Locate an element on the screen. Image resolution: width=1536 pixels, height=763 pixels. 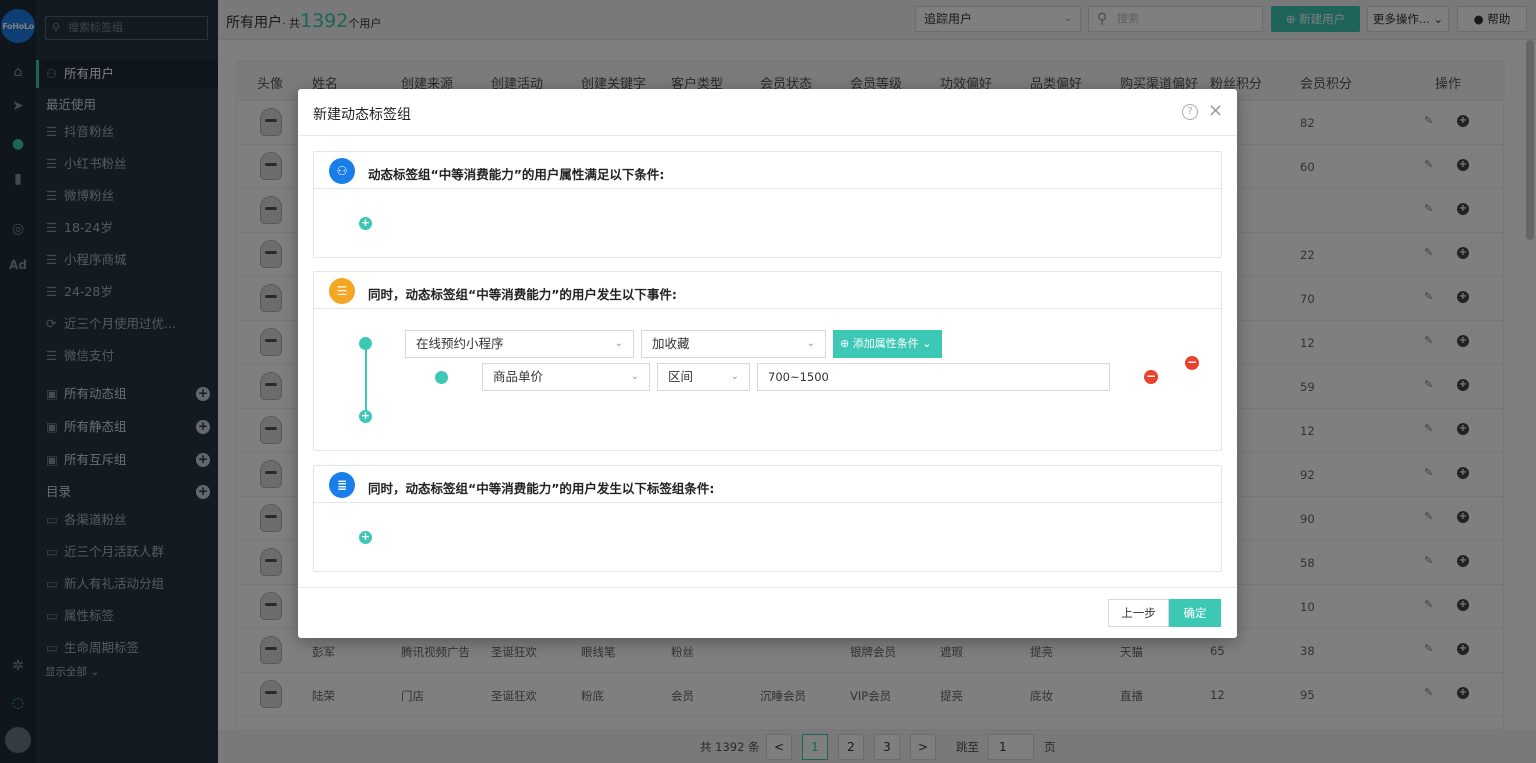
group-icon: ⚇ is located at coordinates (342, 171).